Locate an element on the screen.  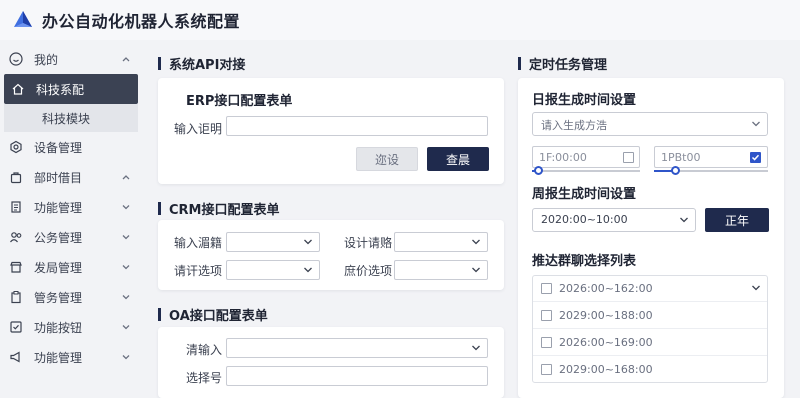
users-icon is located at coordinates (16, 237).